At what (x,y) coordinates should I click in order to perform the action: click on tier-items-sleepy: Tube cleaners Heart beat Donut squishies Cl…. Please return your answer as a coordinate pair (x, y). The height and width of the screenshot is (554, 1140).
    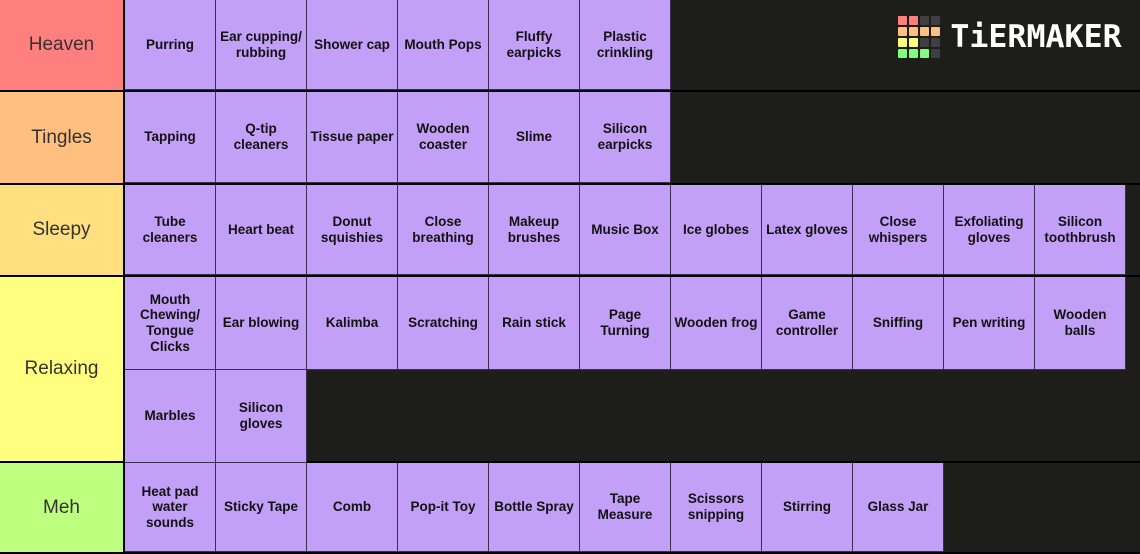
    Looking at the image, I should click on (632, 230).